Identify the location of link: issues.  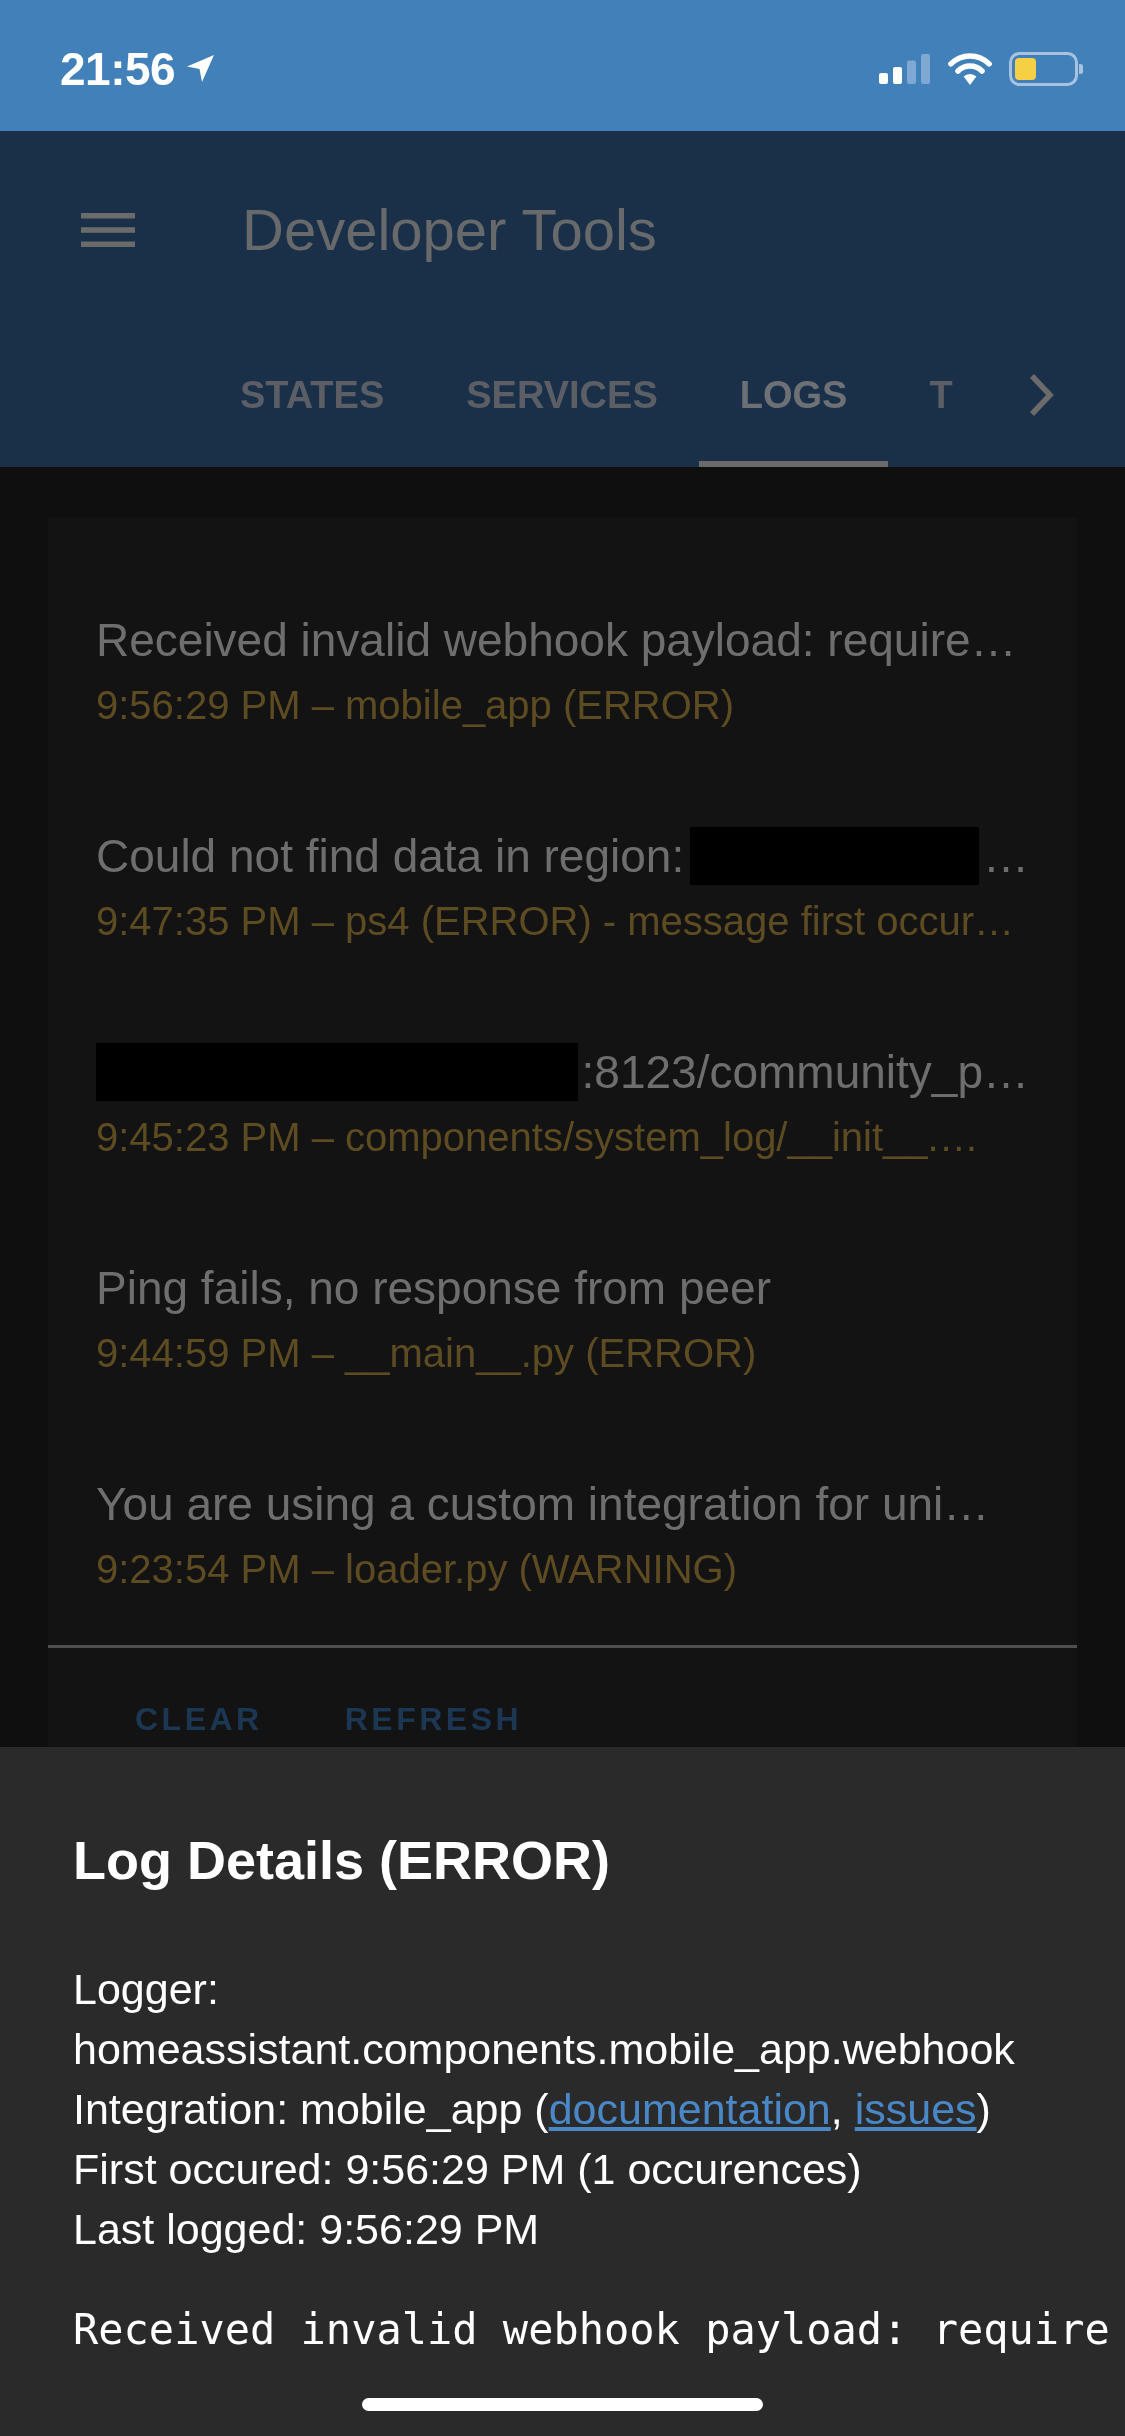
(915, 2109).